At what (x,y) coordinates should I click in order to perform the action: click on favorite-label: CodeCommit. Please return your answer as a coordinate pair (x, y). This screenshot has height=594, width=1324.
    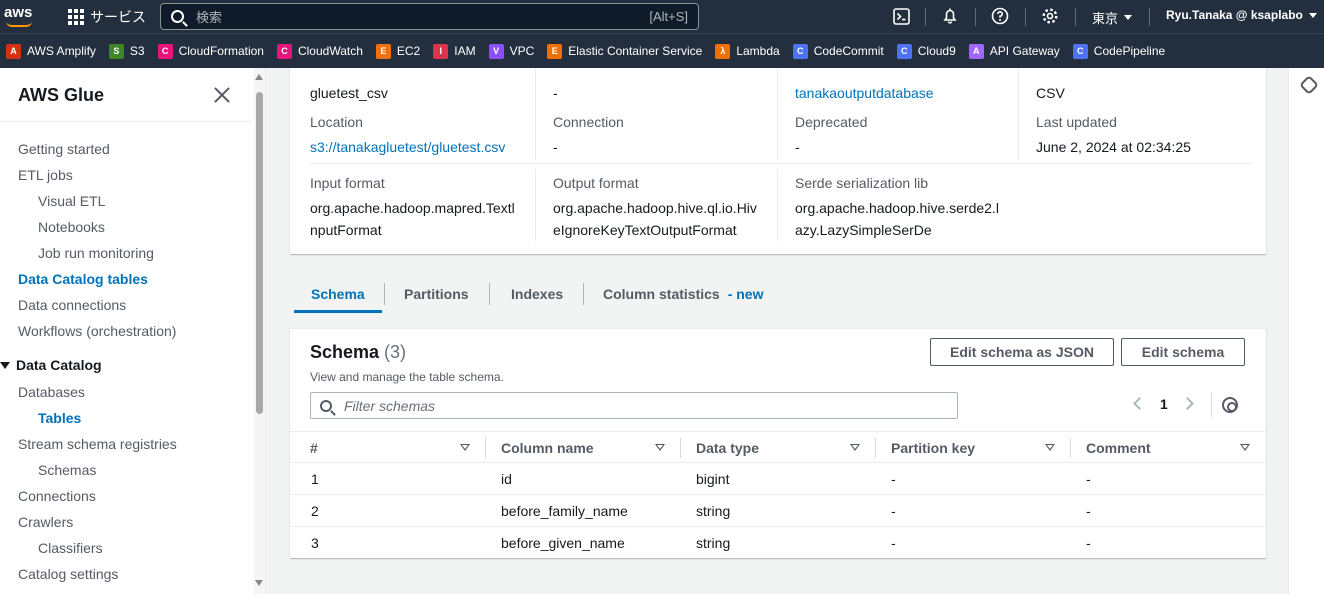
    Looking at the image, I should click on (848, 51).